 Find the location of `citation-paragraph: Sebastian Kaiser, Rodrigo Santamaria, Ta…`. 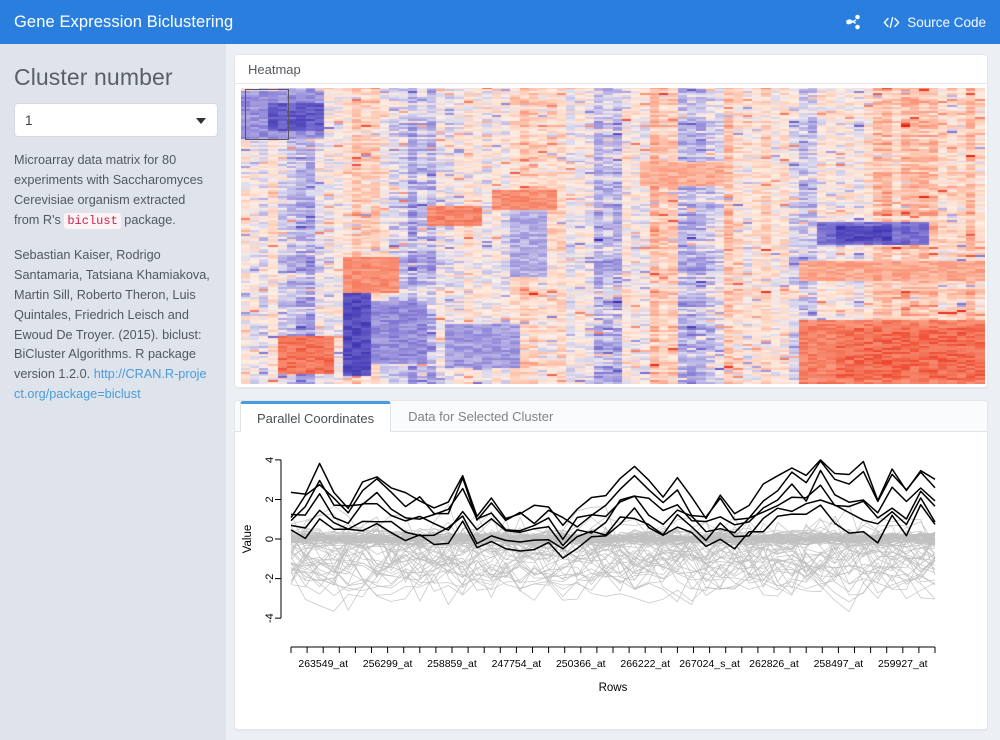

citation-paragraph: Sebastian Kaiser, Rodrigo Santamaria, Ta… is located at coordinates (113, 326).